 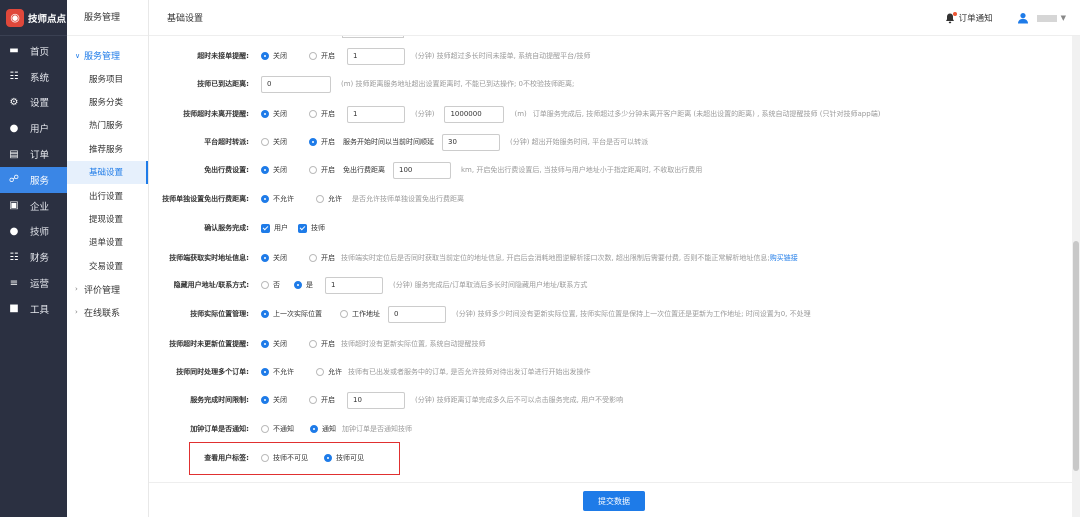 What do you see at coordinates (33, 103) in the screenshot?
I see `nav-item-2: ⚙ 设置` at bounding box center [33, 103].